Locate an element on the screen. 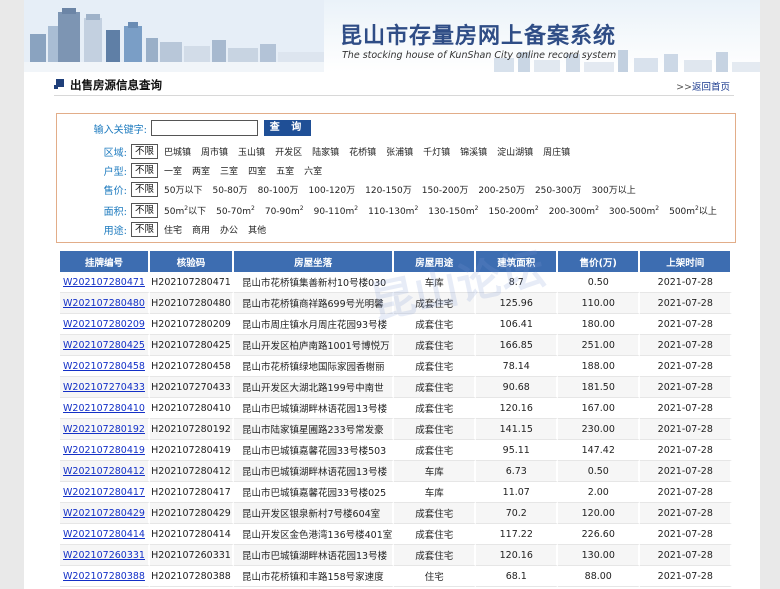 Image resolution: width=780 pixels, height=589 pixels. cell-address: 昆山市巴城镇嘉馨花园33号楼025 is located at coordinates (314, 492).